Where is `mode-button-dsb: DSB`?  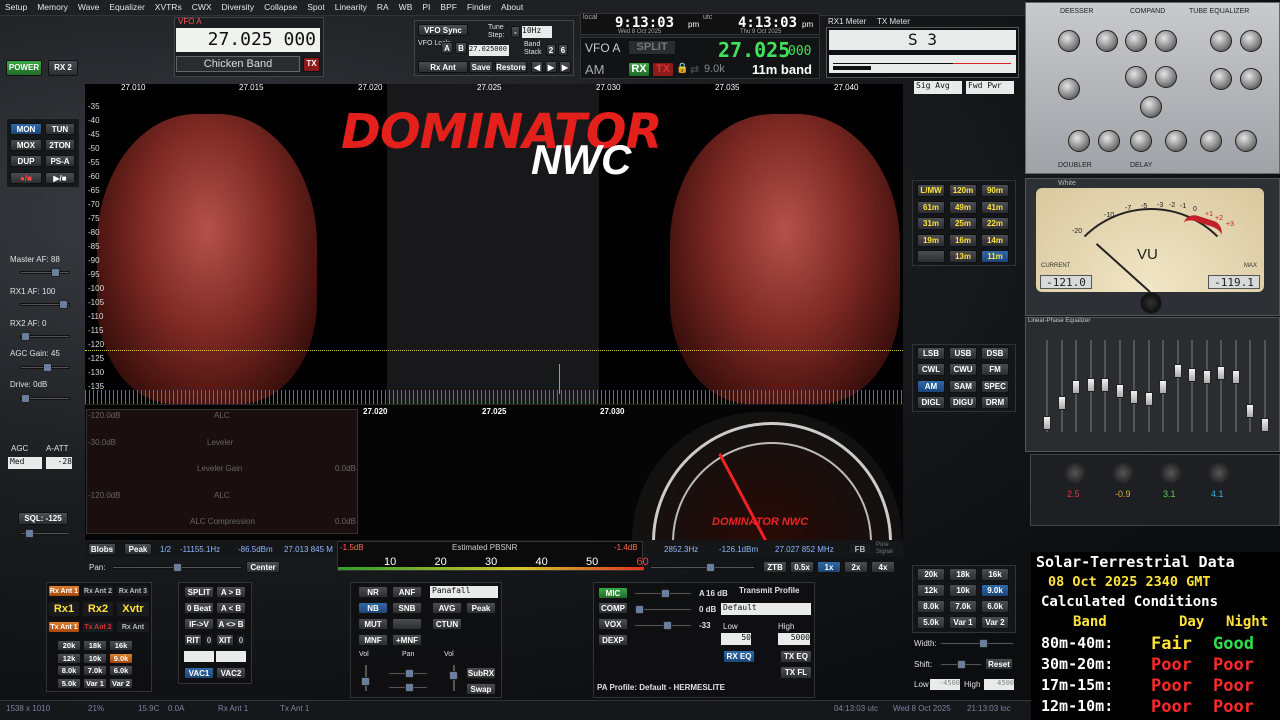
mode-button-dsb: DSB is located at coordinates (995, 353).